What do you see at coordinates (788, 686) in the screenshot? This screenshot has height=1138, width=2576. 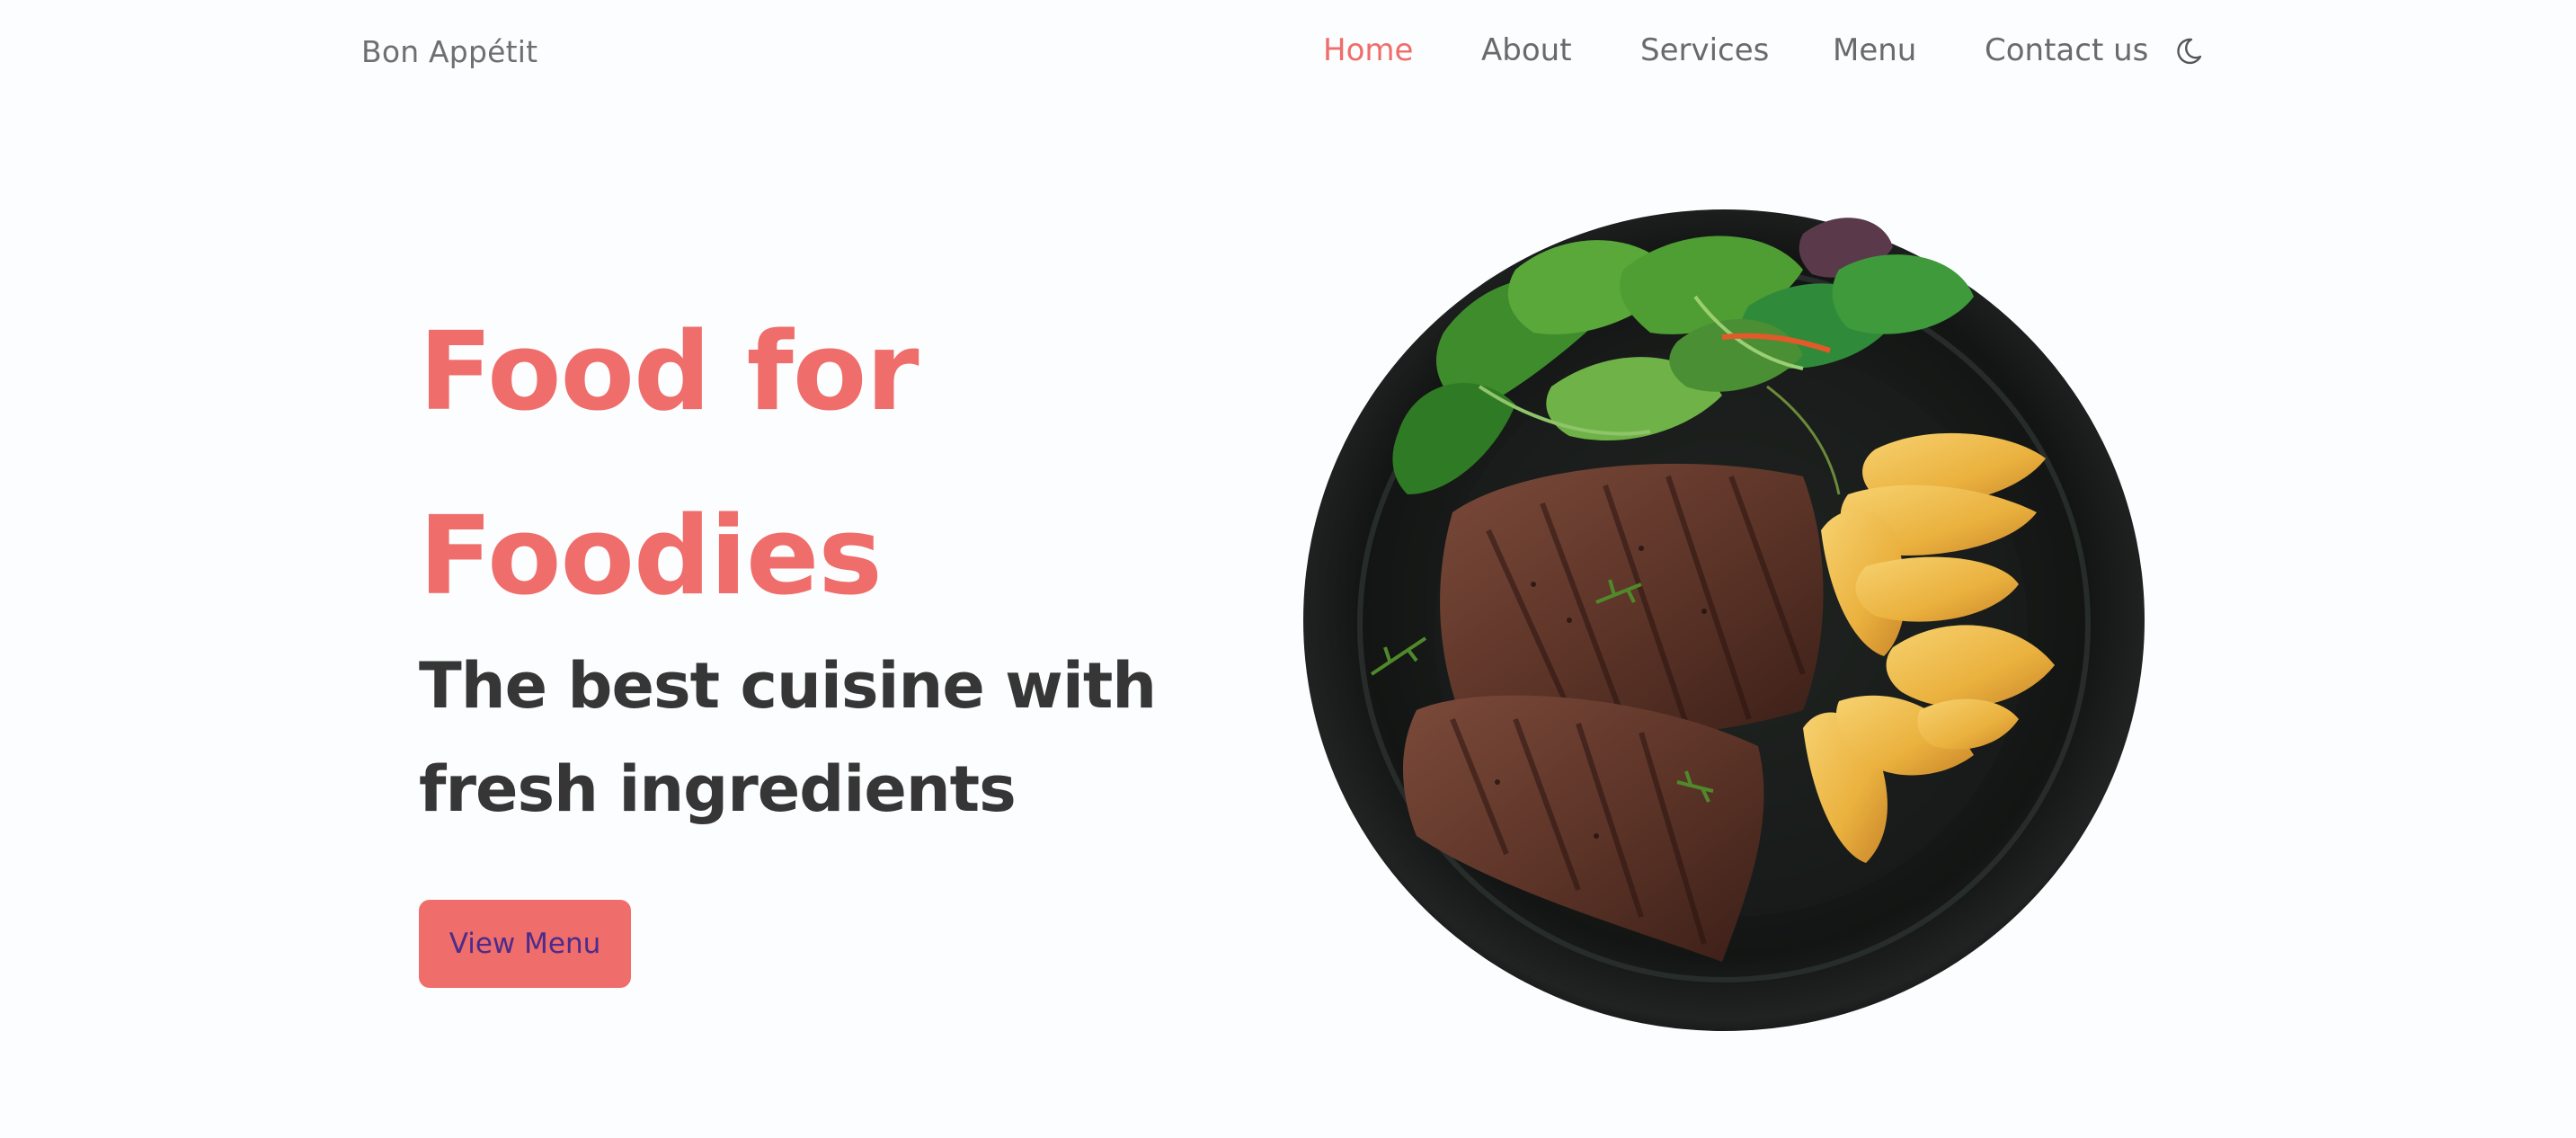 I see `hero-subtitle-line-1: The best cuisine with` at bounding box center [788, 686].